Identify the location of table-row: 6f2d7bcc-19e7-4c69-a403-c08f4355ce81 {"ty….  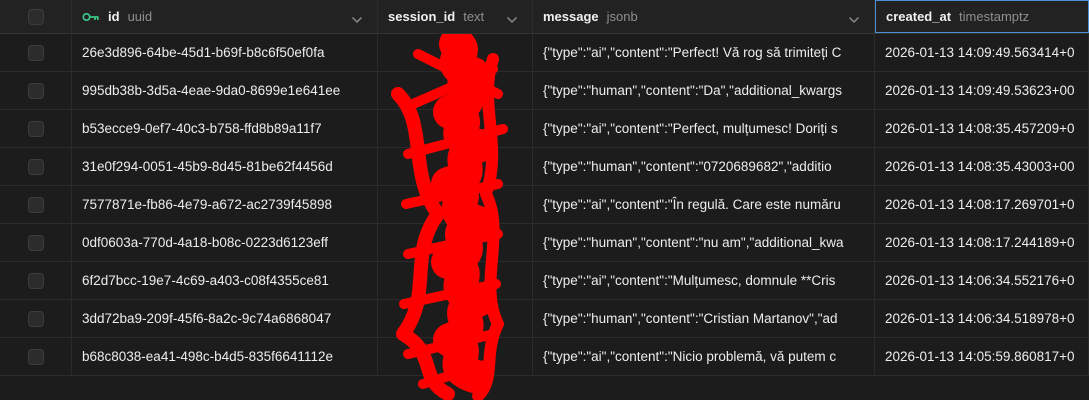
(544, 281).